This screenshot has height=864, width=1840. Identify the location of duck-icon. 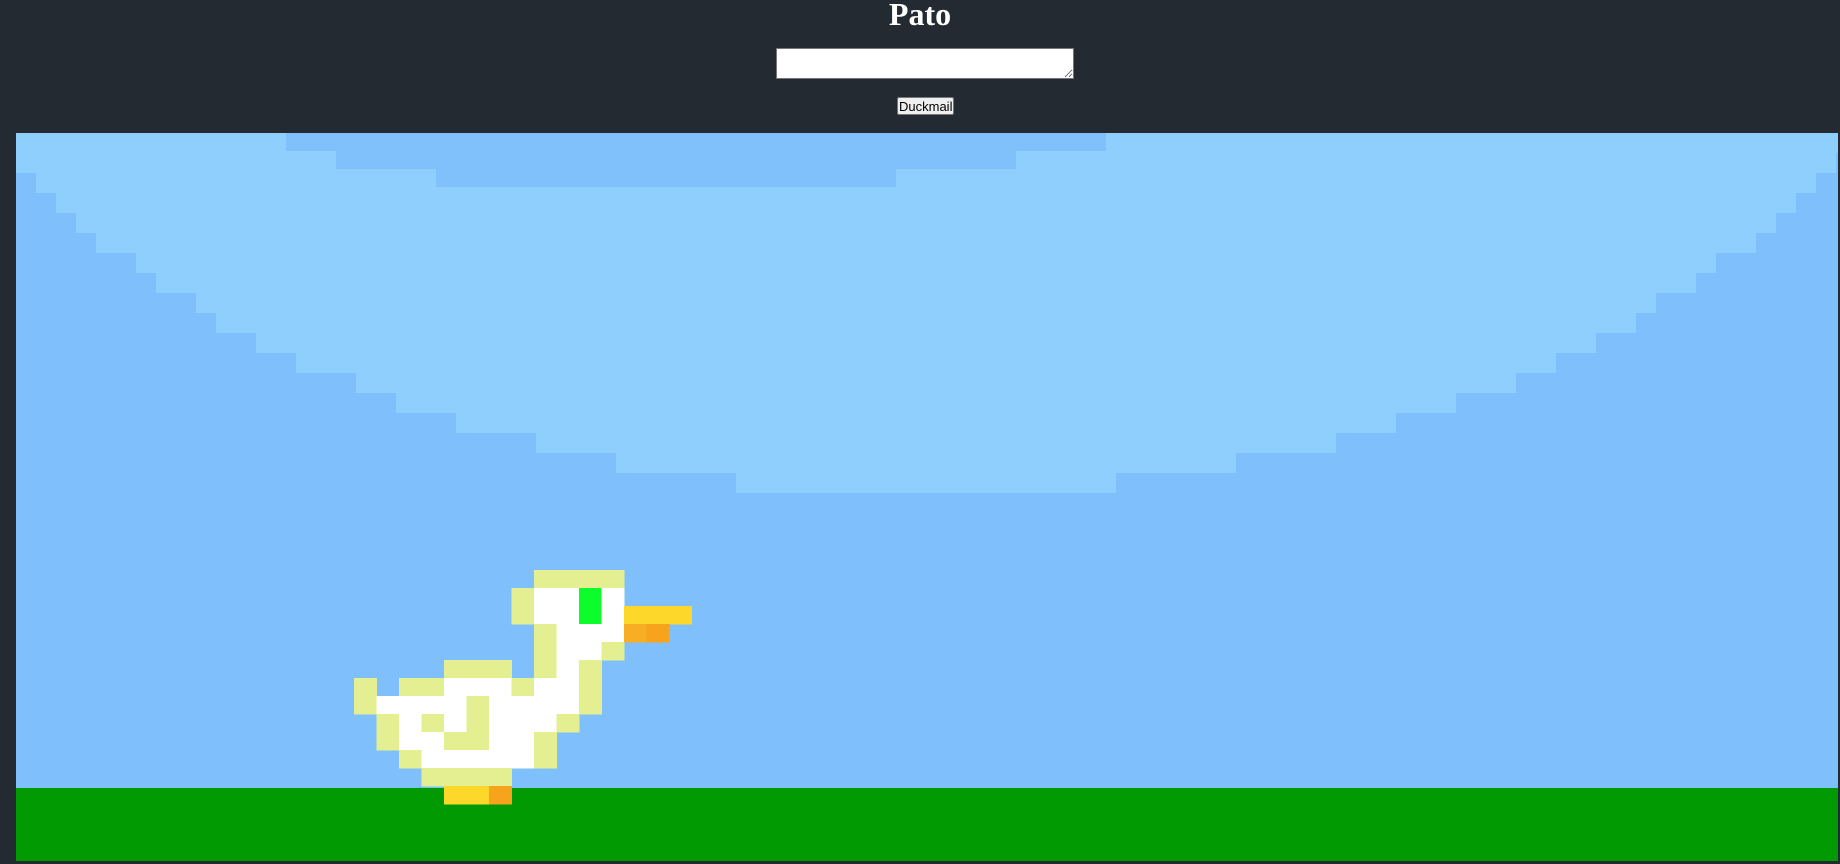
(523, 687).